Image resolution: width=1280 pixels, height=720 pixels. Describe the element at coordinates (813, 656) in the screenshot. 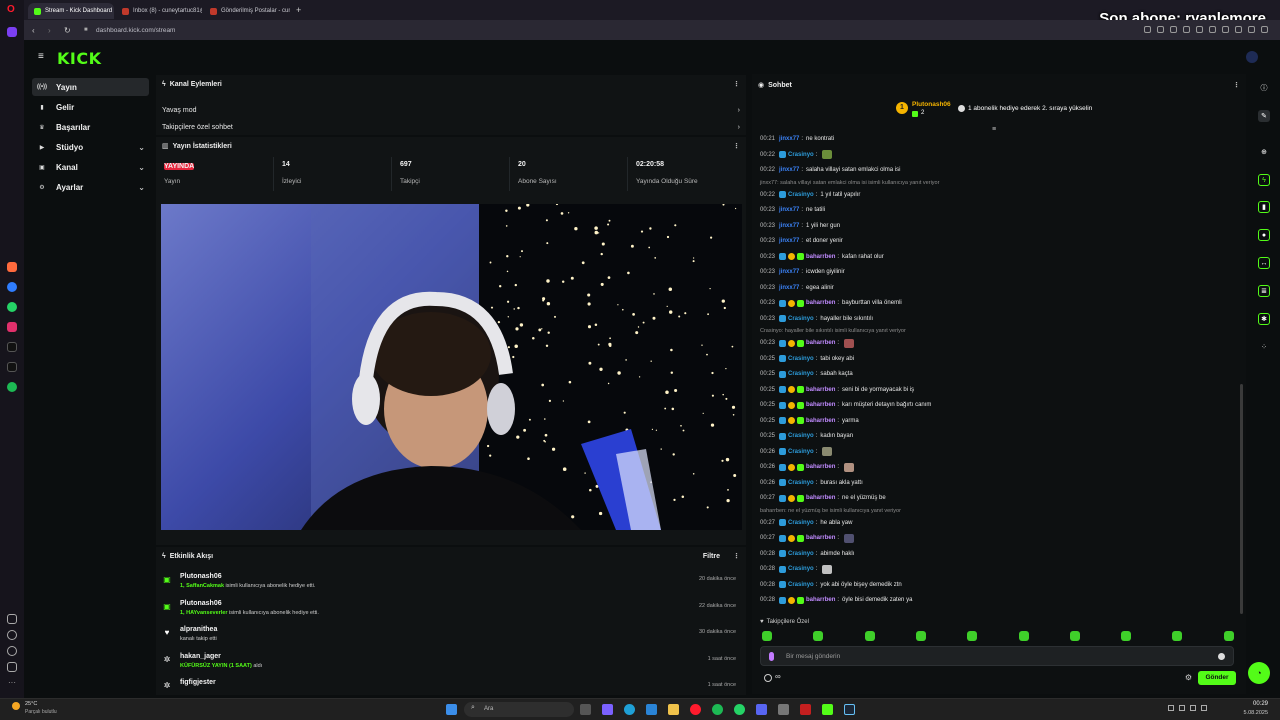

I see `chat-input: Bir mesaj gönderin` at that location.